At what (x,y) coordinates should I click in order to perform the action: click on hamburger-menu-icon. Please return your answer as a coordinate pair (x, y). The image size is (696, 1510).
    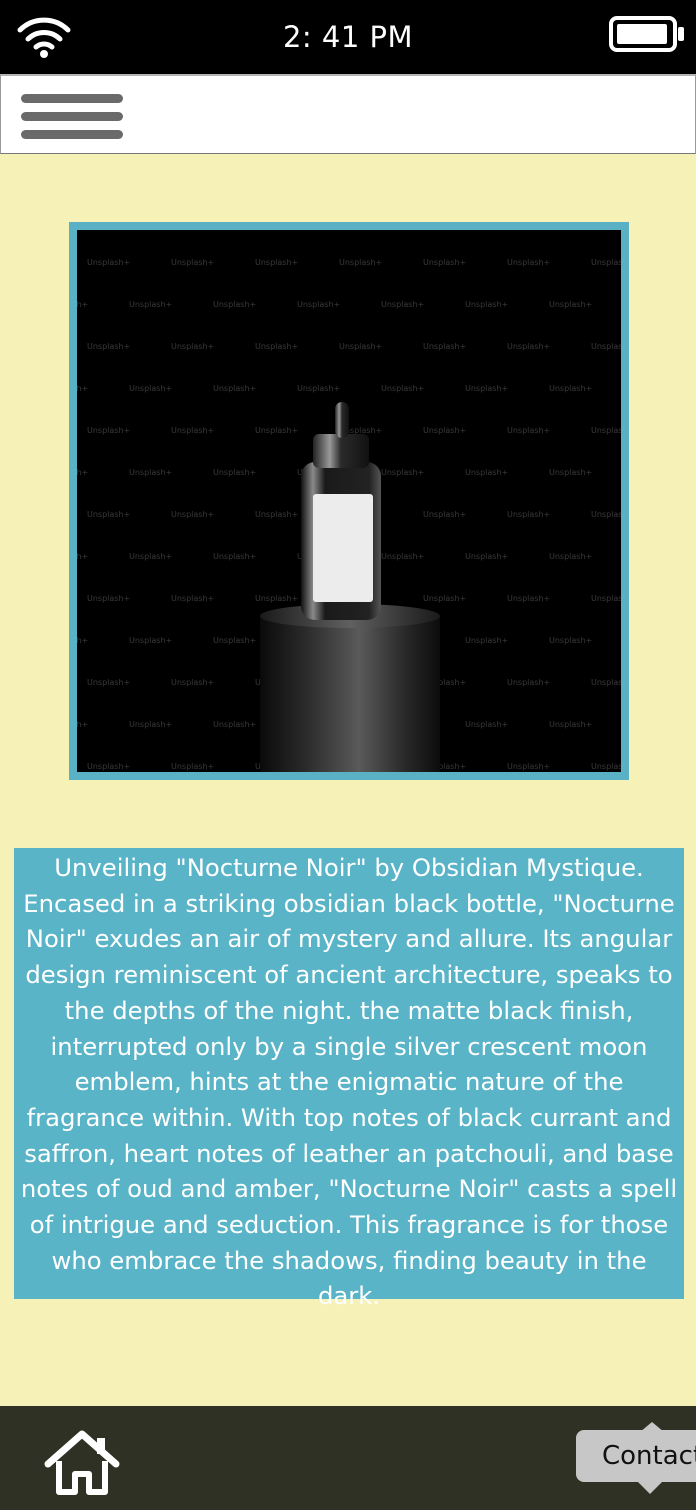
    Looking at the image, I should click on (72, 117).